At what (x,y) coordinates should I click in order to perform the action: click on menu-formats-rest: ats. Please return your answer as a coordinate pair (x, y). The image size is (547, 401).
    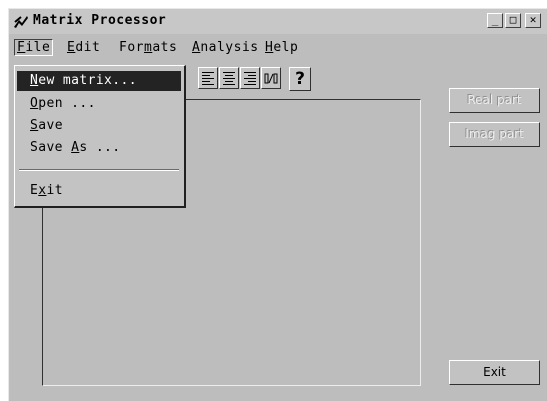
    Looking at the image, I should click on (165, 47).